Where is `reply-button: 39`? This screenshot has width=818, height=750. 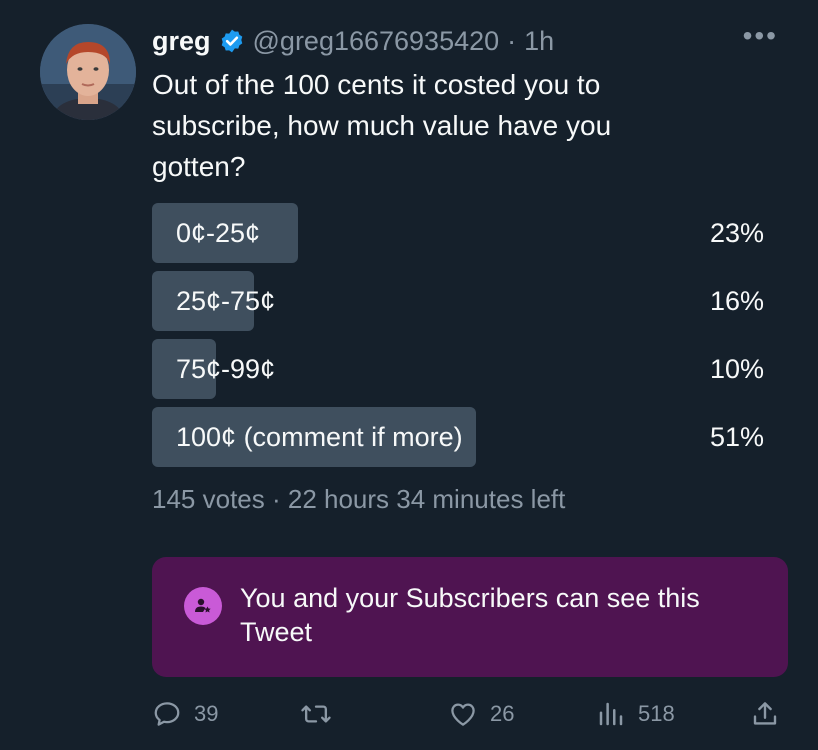 reply-button: 39 is located at coordinates (185, 714).